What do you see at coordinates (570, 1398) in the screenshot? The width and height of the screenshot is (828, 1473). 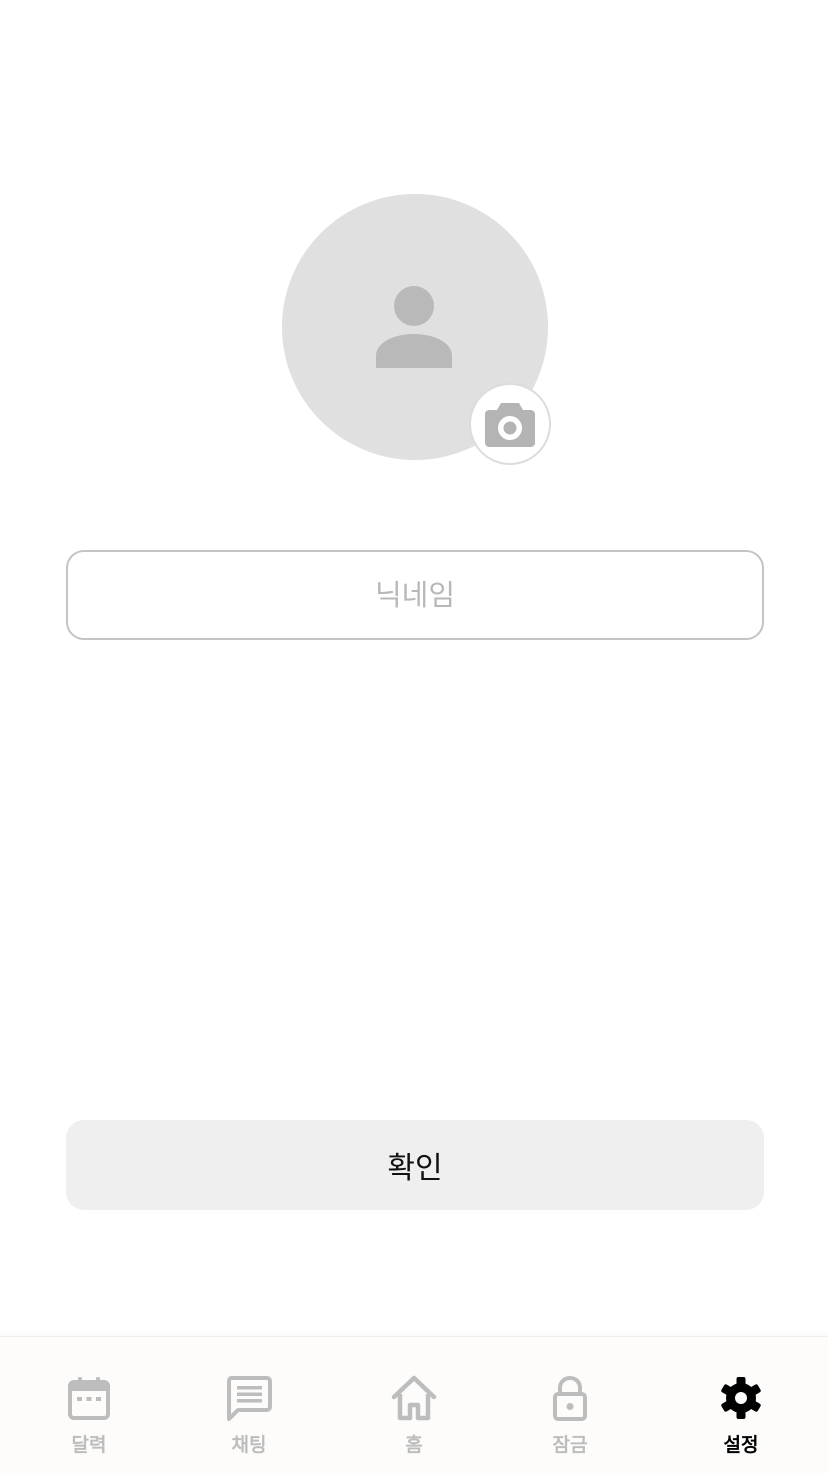 I see `lock-icon` at bounding box center [570, 1398].